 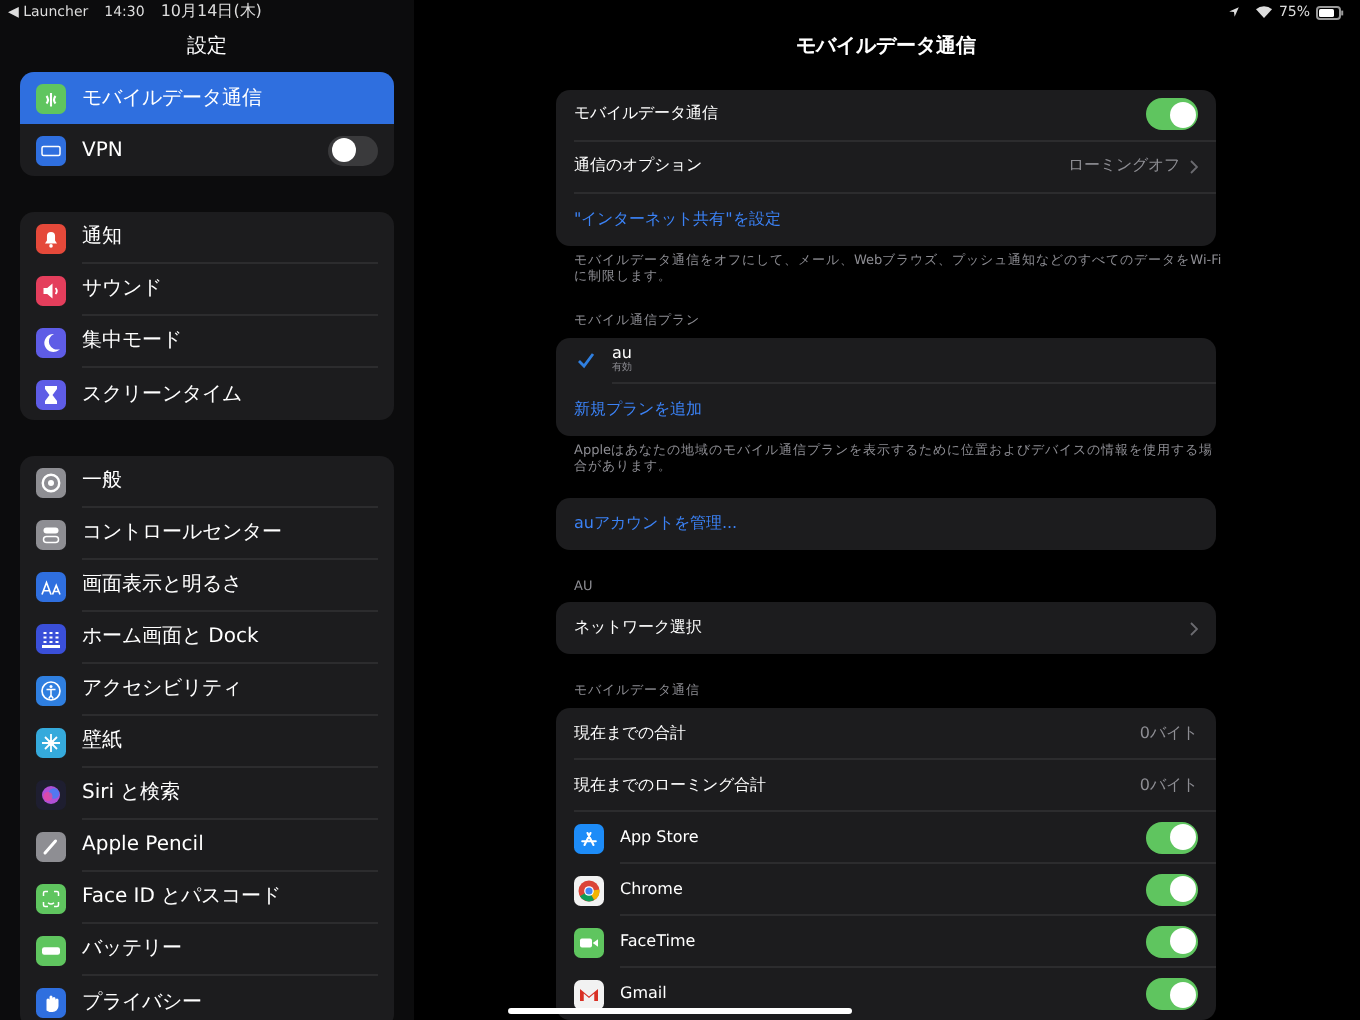 I want to click on sidebar-item: Siri と検索, so click(x=207, y=794).